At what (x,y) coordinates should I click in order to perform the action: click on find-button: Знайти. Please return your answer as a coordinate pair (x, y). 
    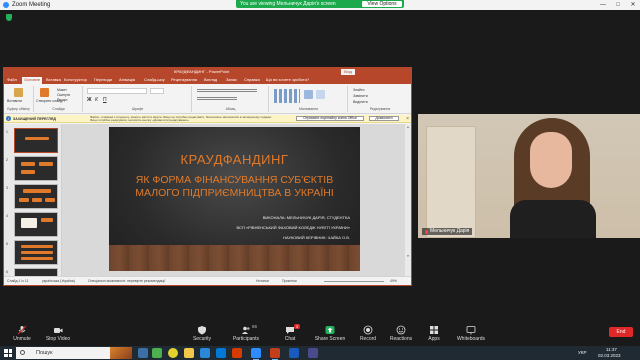
    Looking at the image, I should click on (359, 90).